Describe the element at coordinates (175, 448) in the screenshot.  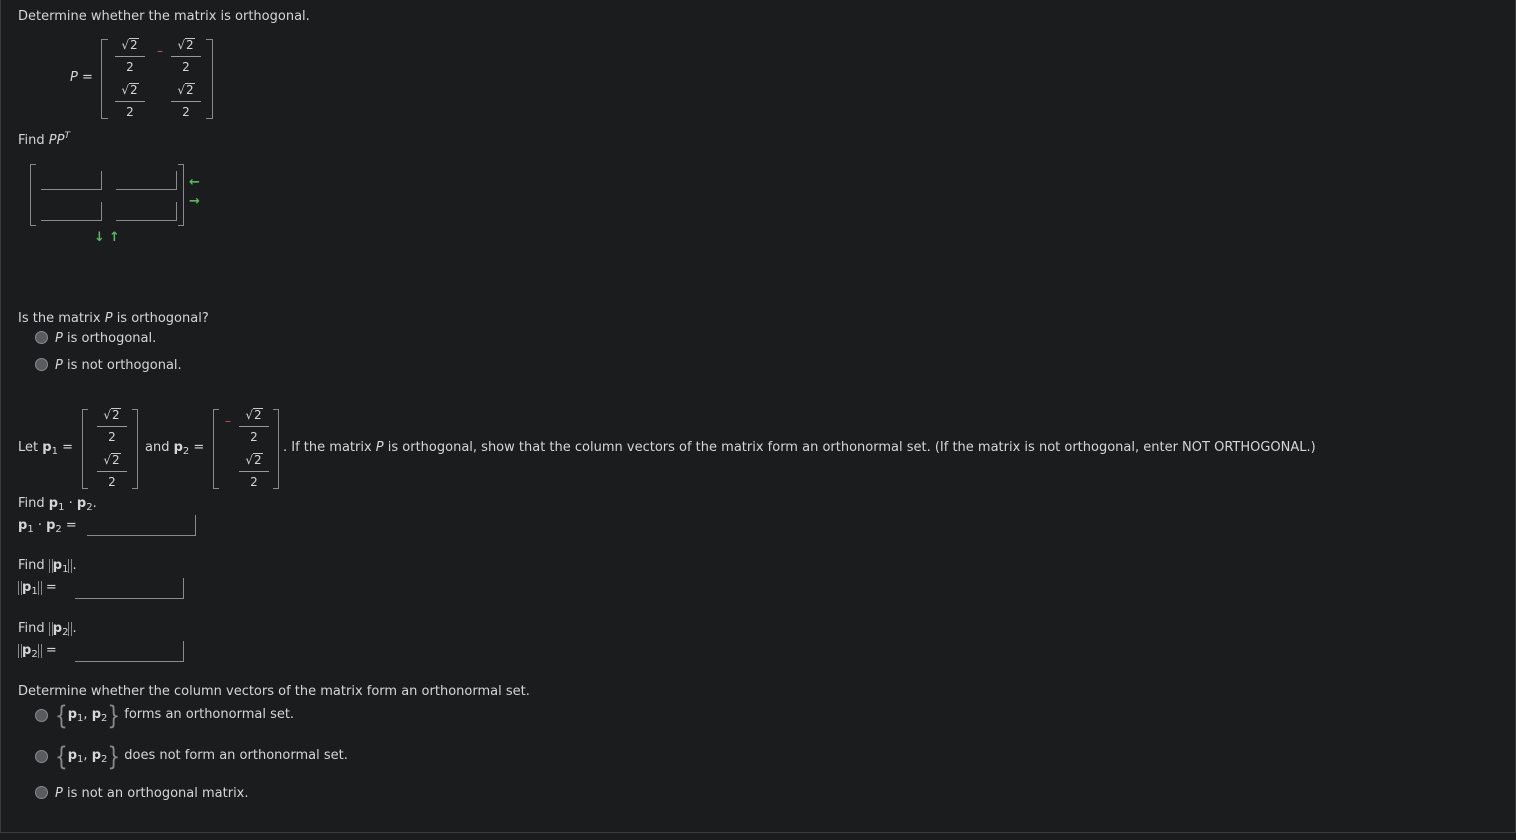
I see `and-p2-label: and p2 =` at that location.